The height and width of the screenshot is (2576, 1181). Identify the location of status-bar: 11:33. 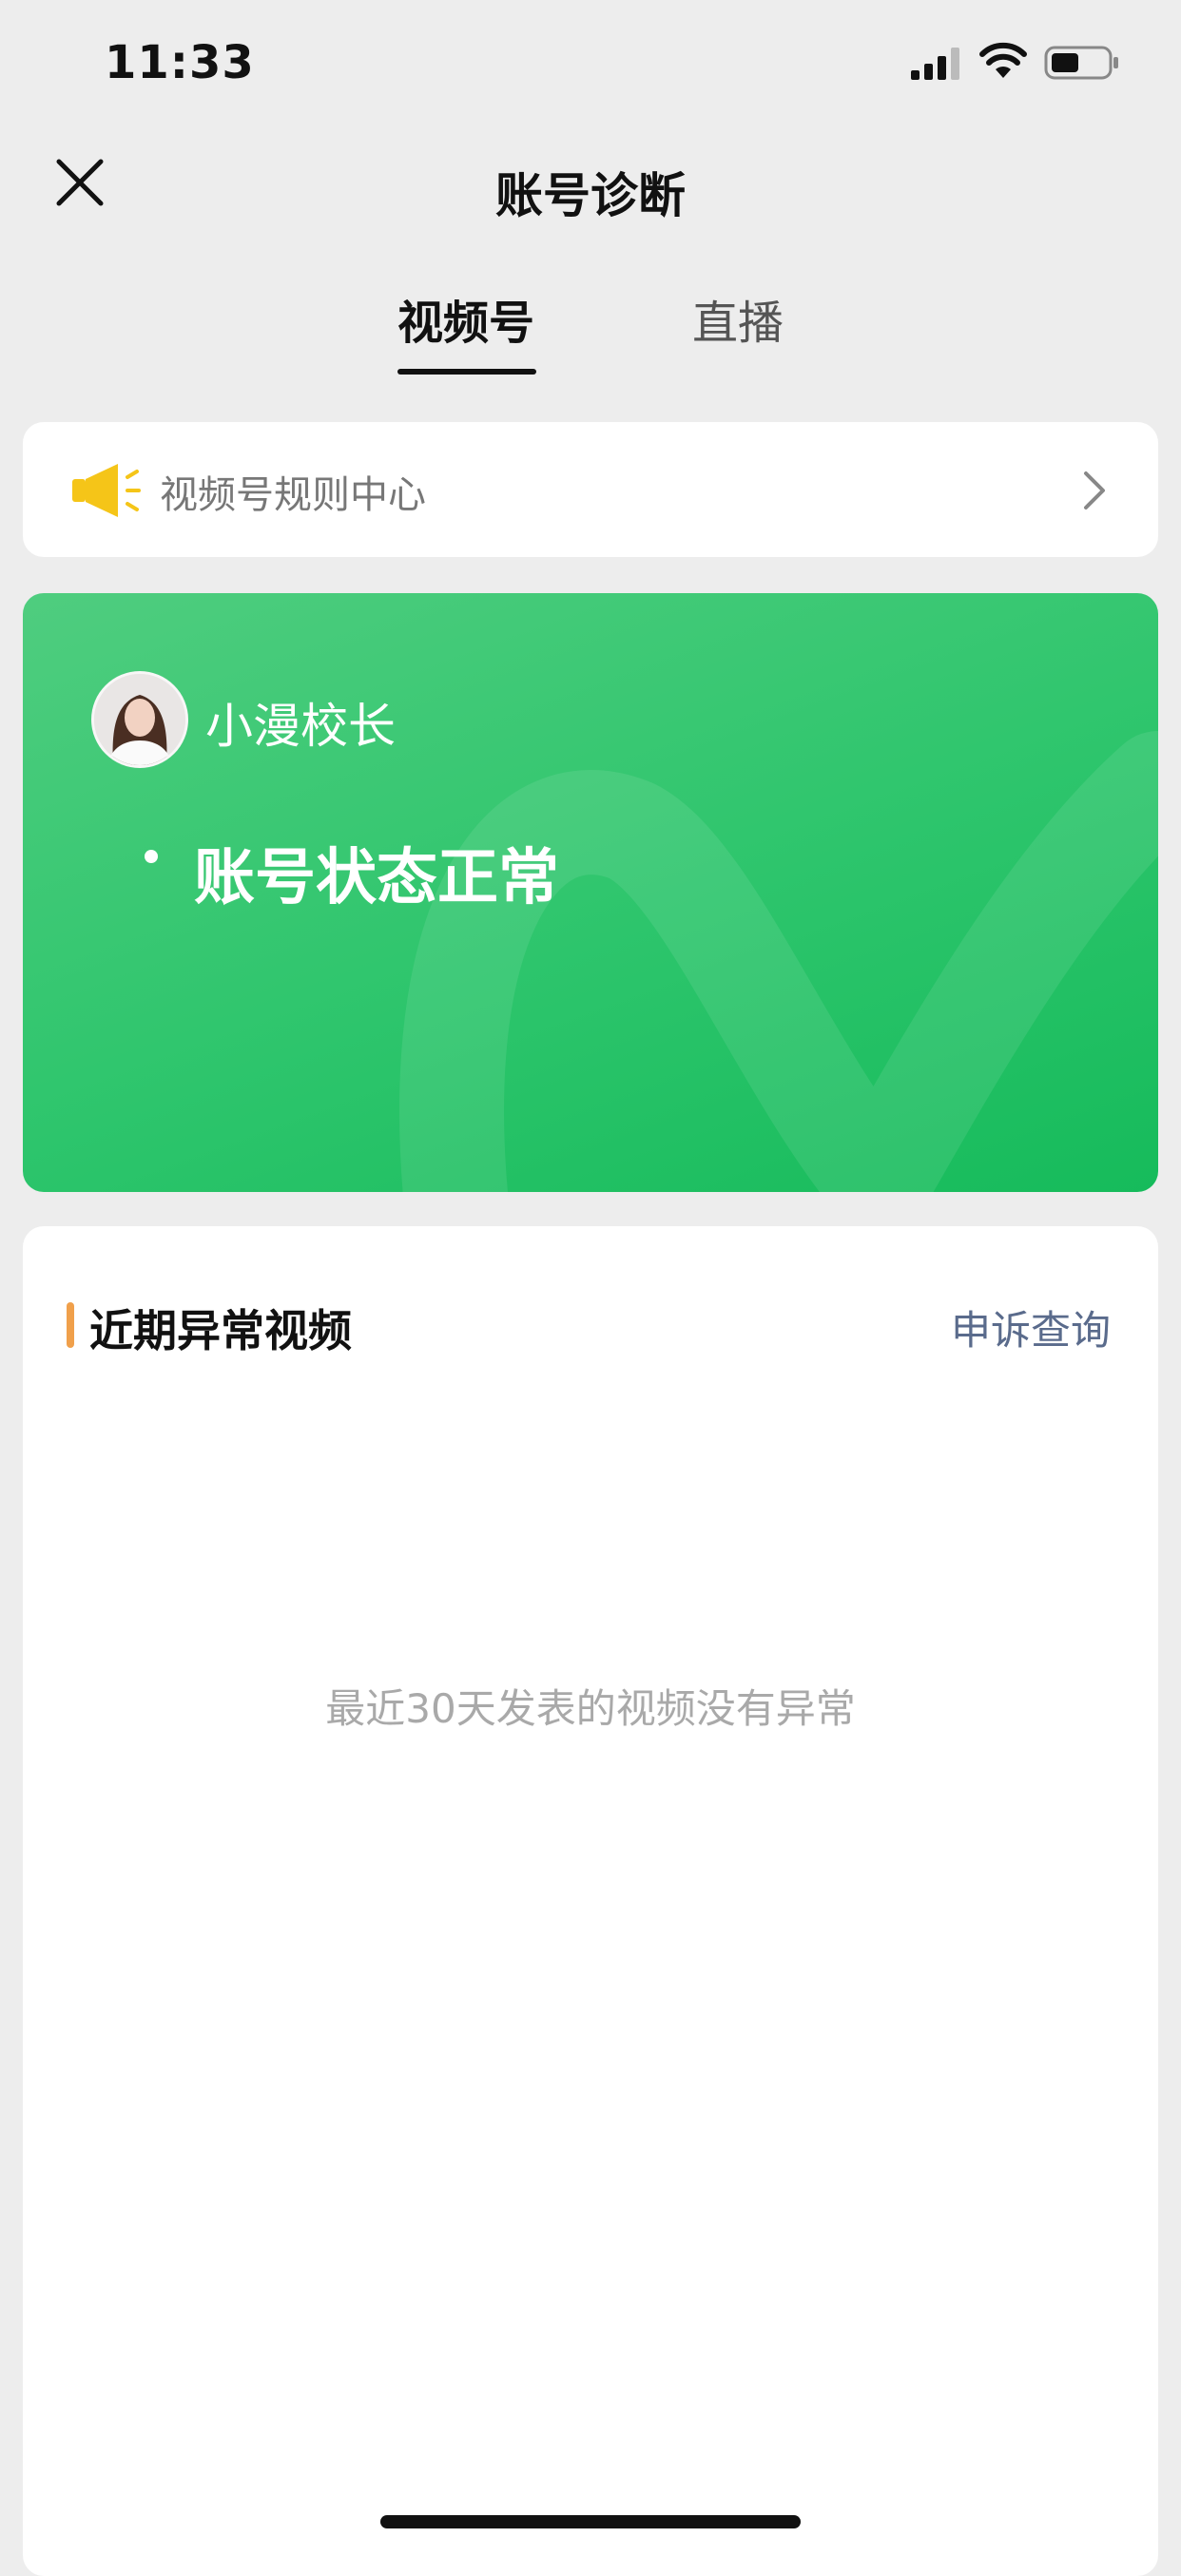
(590, 62).